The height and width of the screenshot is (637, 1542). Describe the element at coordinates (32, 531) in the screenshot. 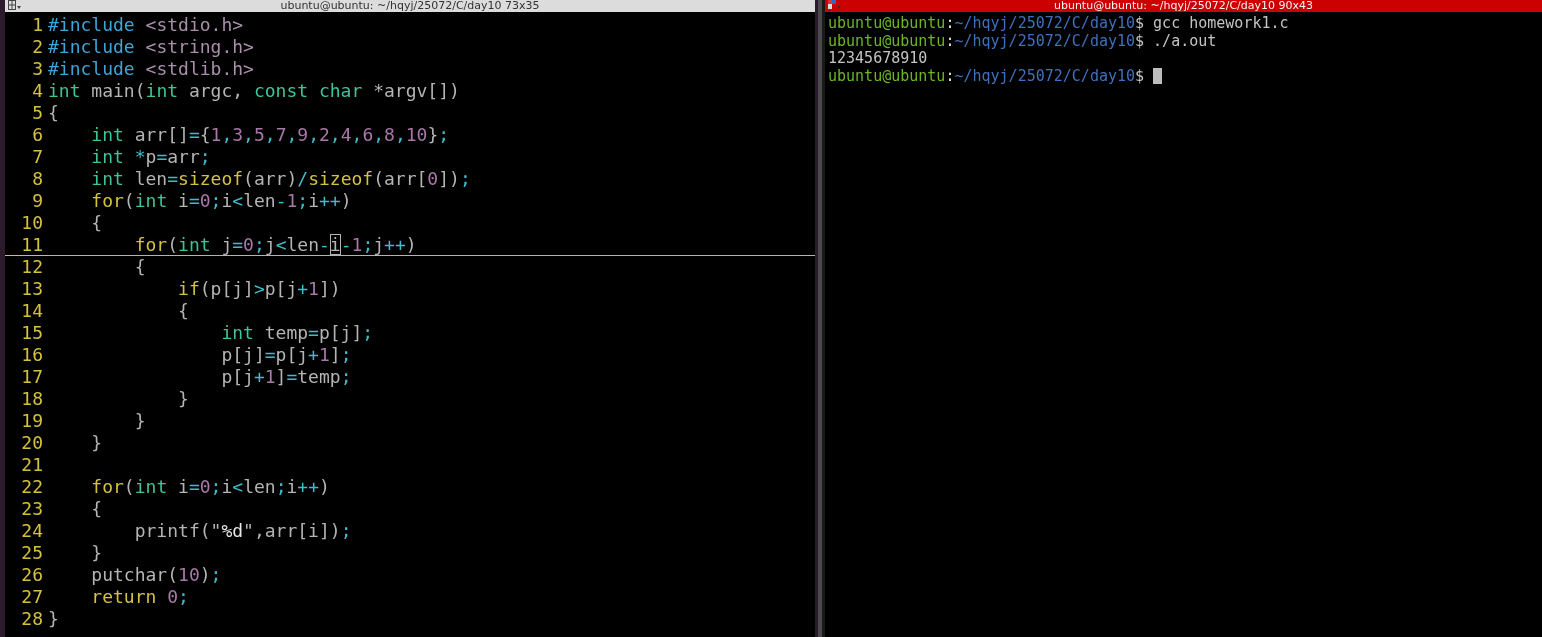

I see `line-number: 24` at that location.